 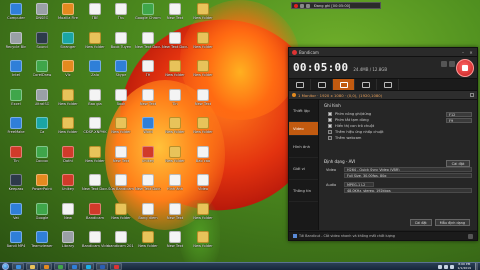 I want to click on sidebar-item-general: Thiết lập, so click(x=303, y=111).